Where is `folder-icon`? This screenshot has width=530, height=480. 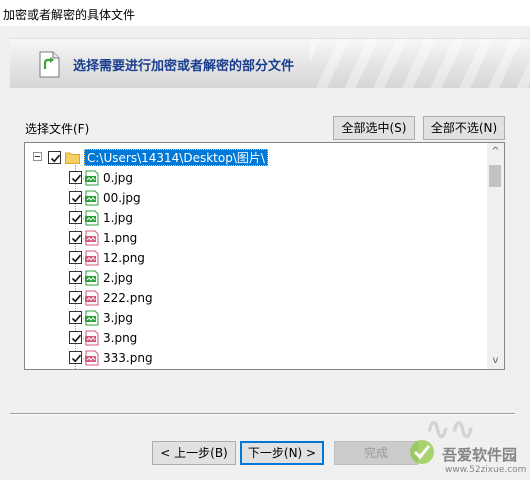 folder-icon is located at coordinates (72, 158).